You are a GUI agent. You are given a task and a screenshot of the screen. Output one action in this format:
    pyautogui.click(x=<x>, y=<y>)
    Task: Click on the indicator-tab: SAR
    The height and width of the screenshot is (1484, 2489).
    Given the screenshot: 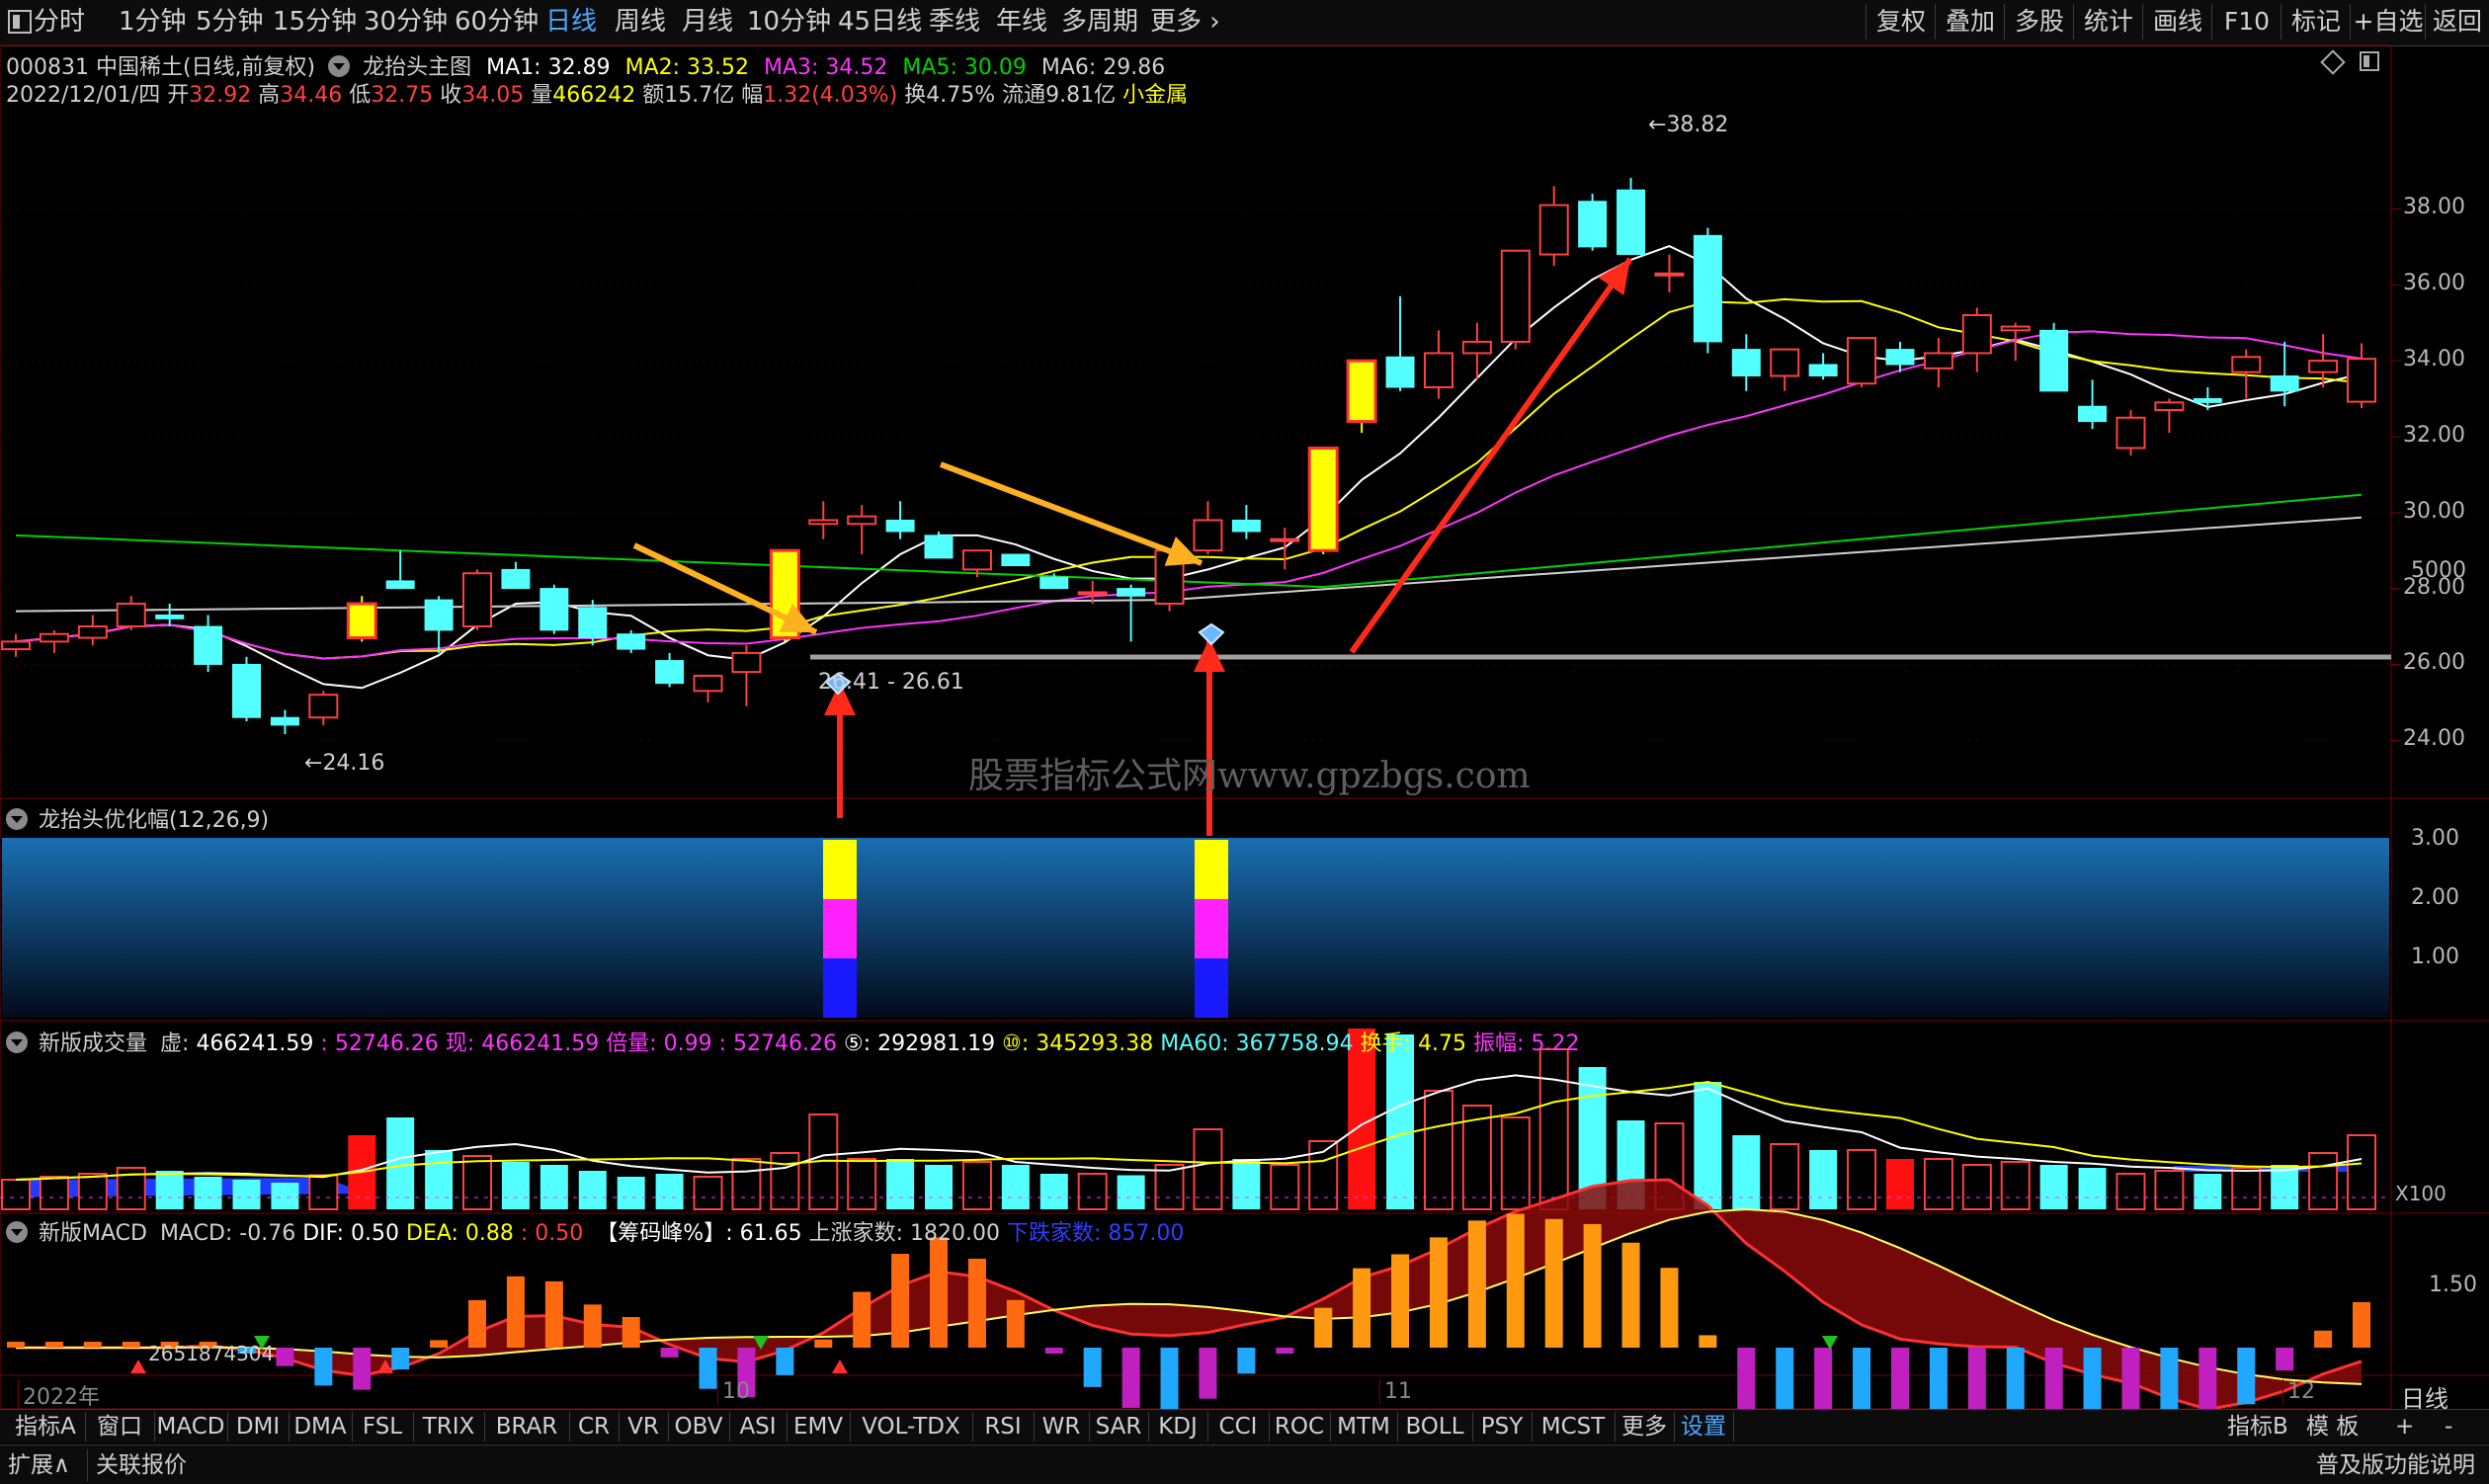 What is the action you would take?
    pyautogui.click(x=1119, y=1427)
    